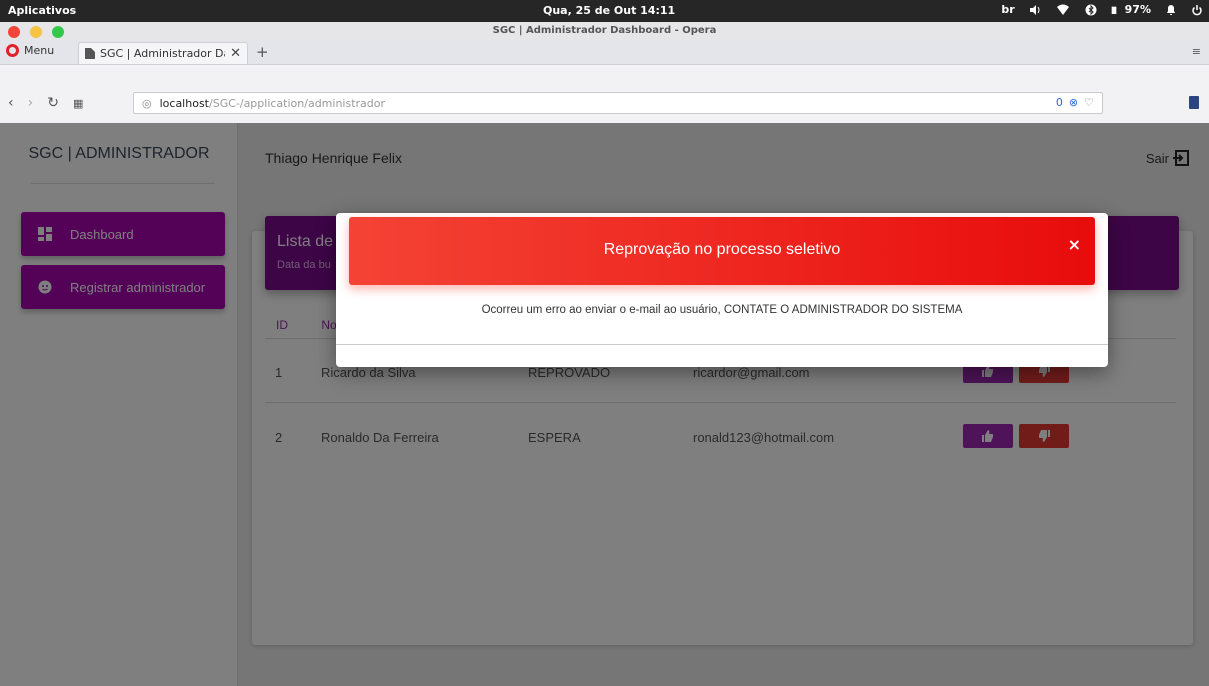  What do you see at coordinates (90, 53) in the screenshot?
I see `document-icon` at bounding box center [90, 53].